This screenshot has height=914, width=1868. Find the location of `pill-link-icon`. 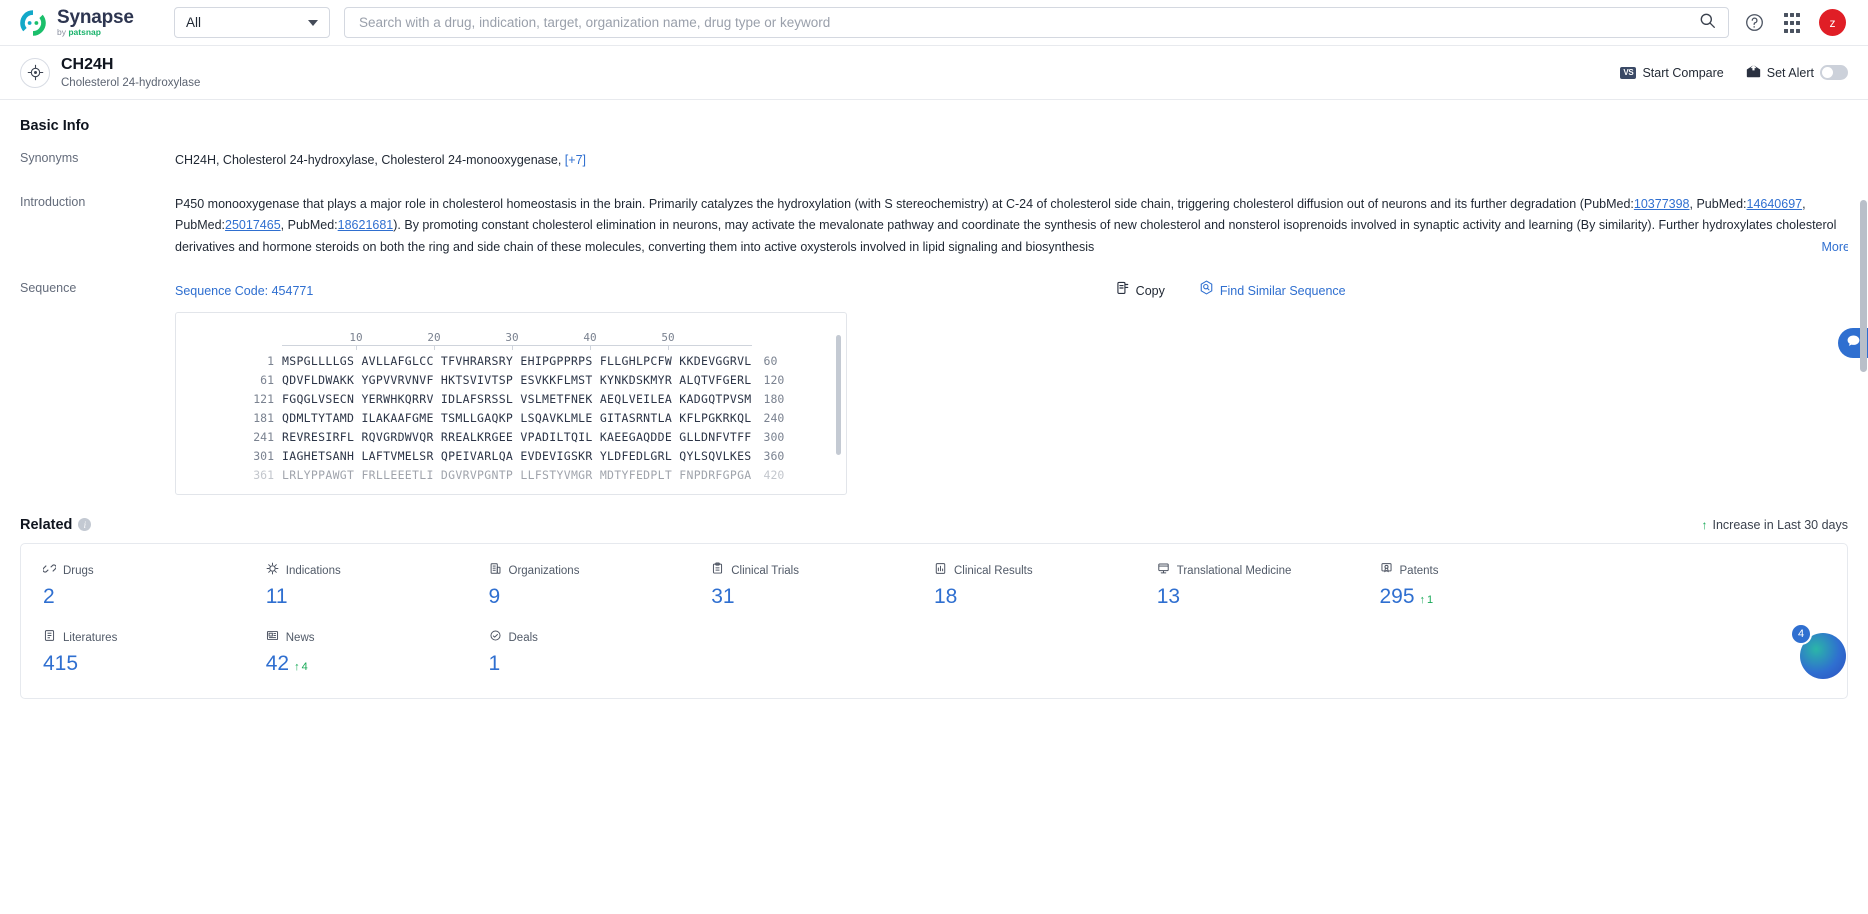

pill-link-icon is located at coordinates (49, 571).